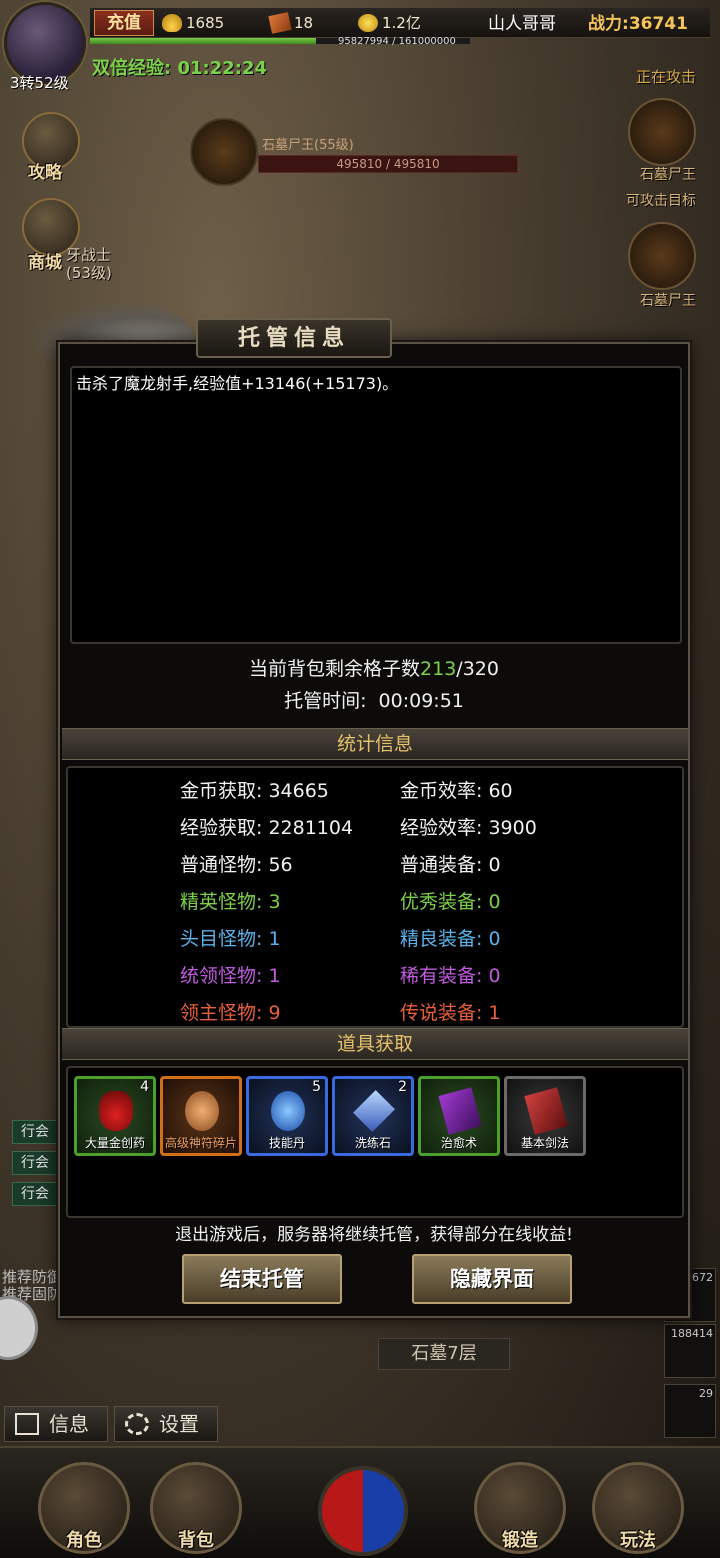 This screenshot has width=720, height=1558. I want to click on stat-exp-get: 经验获取: 2281104, so click(267, 828).